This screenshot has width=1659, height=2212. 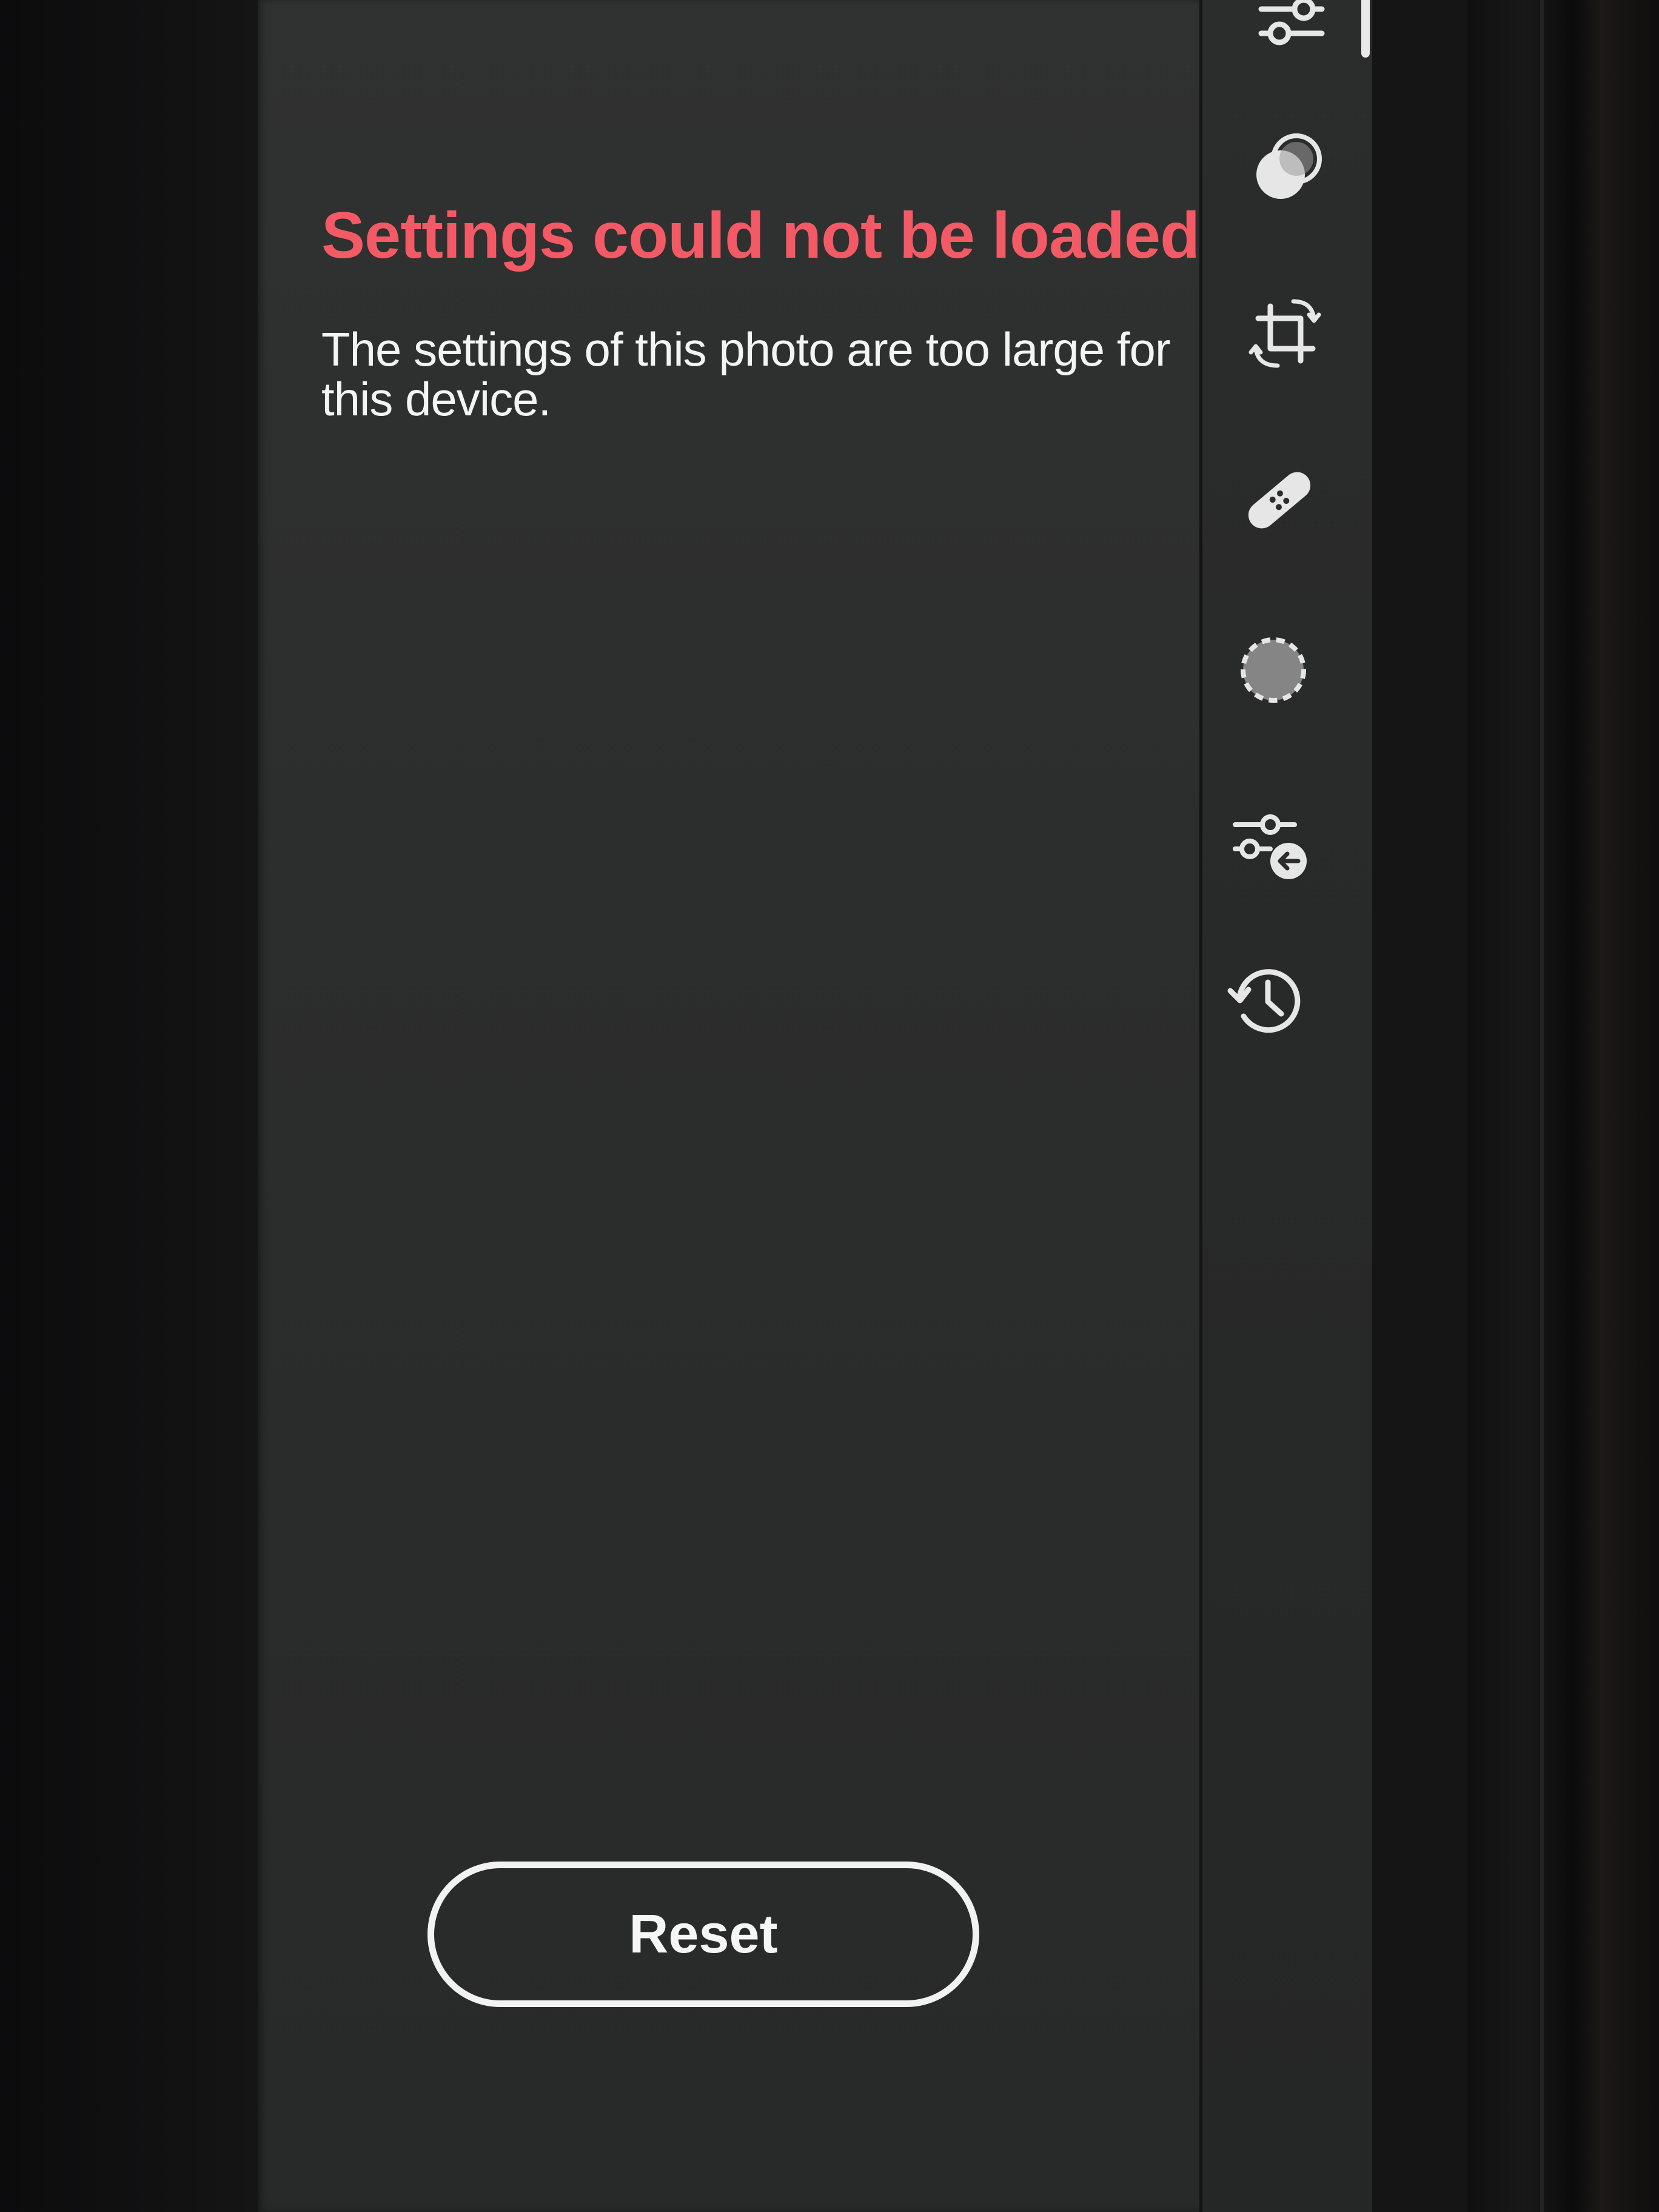 What do you see at coordinates (1288, 166) in the screenshot?
I see `presets-icon` at bounding box center [1288, 166].